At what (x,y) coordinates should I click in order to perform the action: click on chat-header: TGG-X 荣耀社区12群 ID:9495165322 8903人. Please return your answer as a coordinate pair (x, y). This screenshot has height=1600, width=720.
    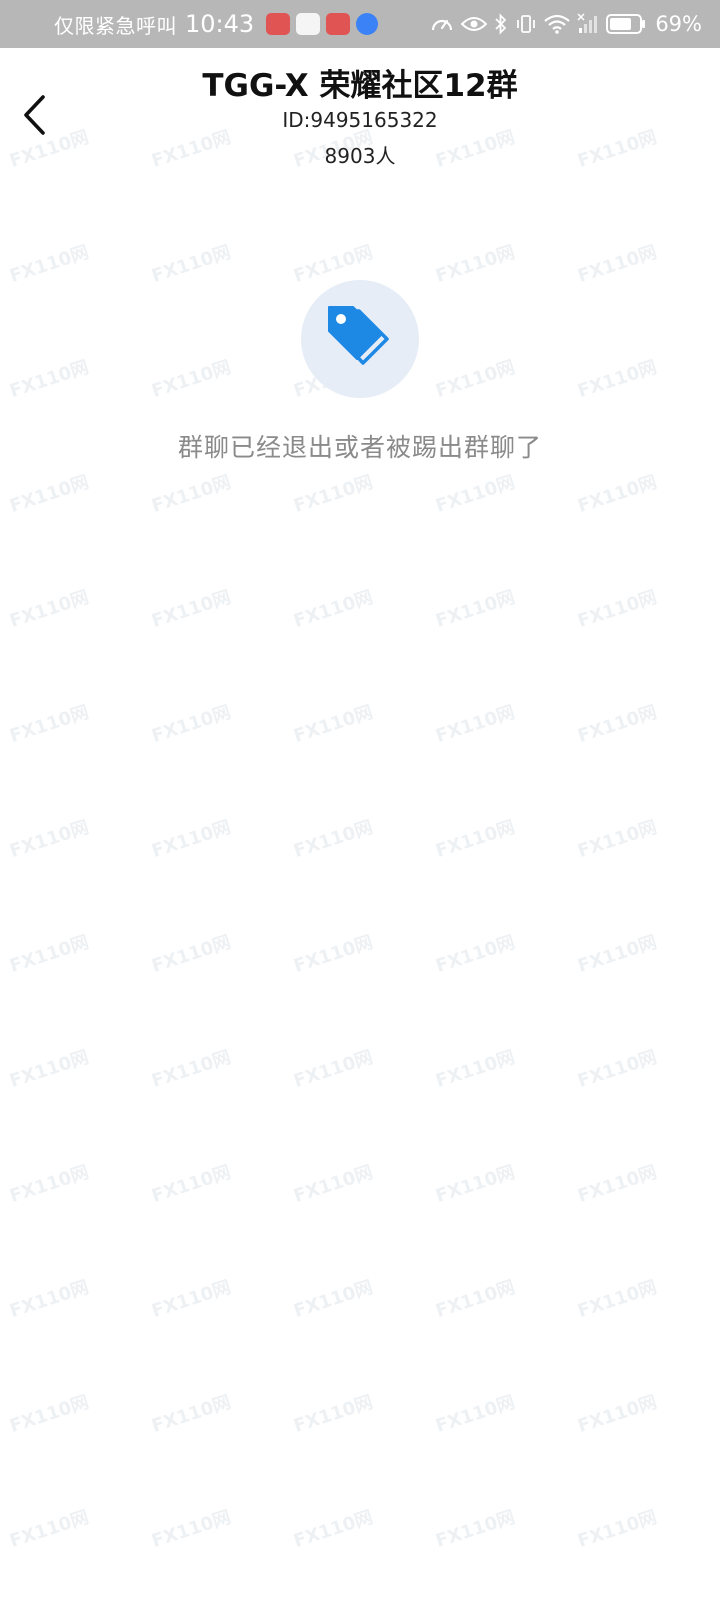
    Looking at the image, I should click on (360, 113).